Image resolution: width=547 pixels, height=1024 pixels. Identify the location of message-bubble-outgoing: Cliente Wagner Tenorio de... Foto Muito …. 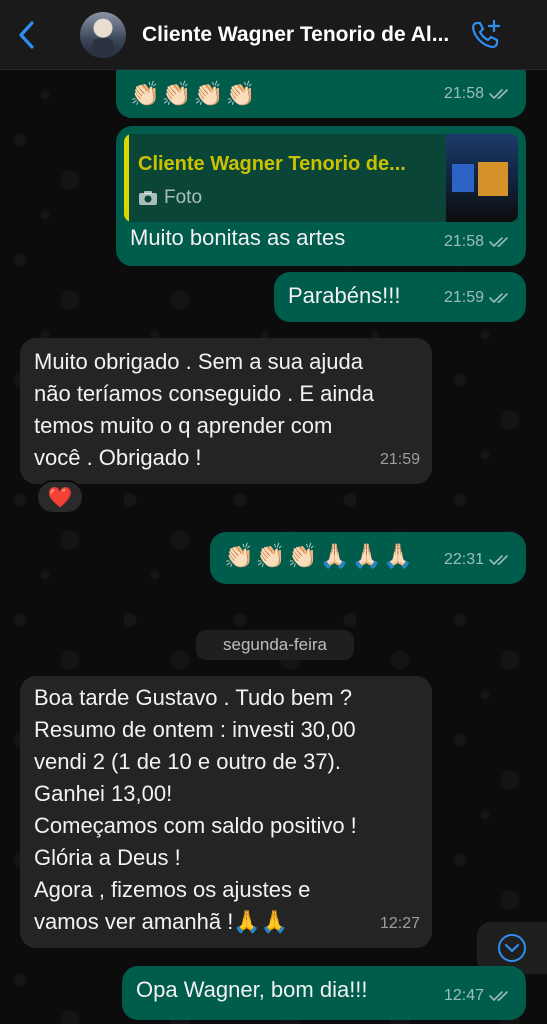
(321, 196).